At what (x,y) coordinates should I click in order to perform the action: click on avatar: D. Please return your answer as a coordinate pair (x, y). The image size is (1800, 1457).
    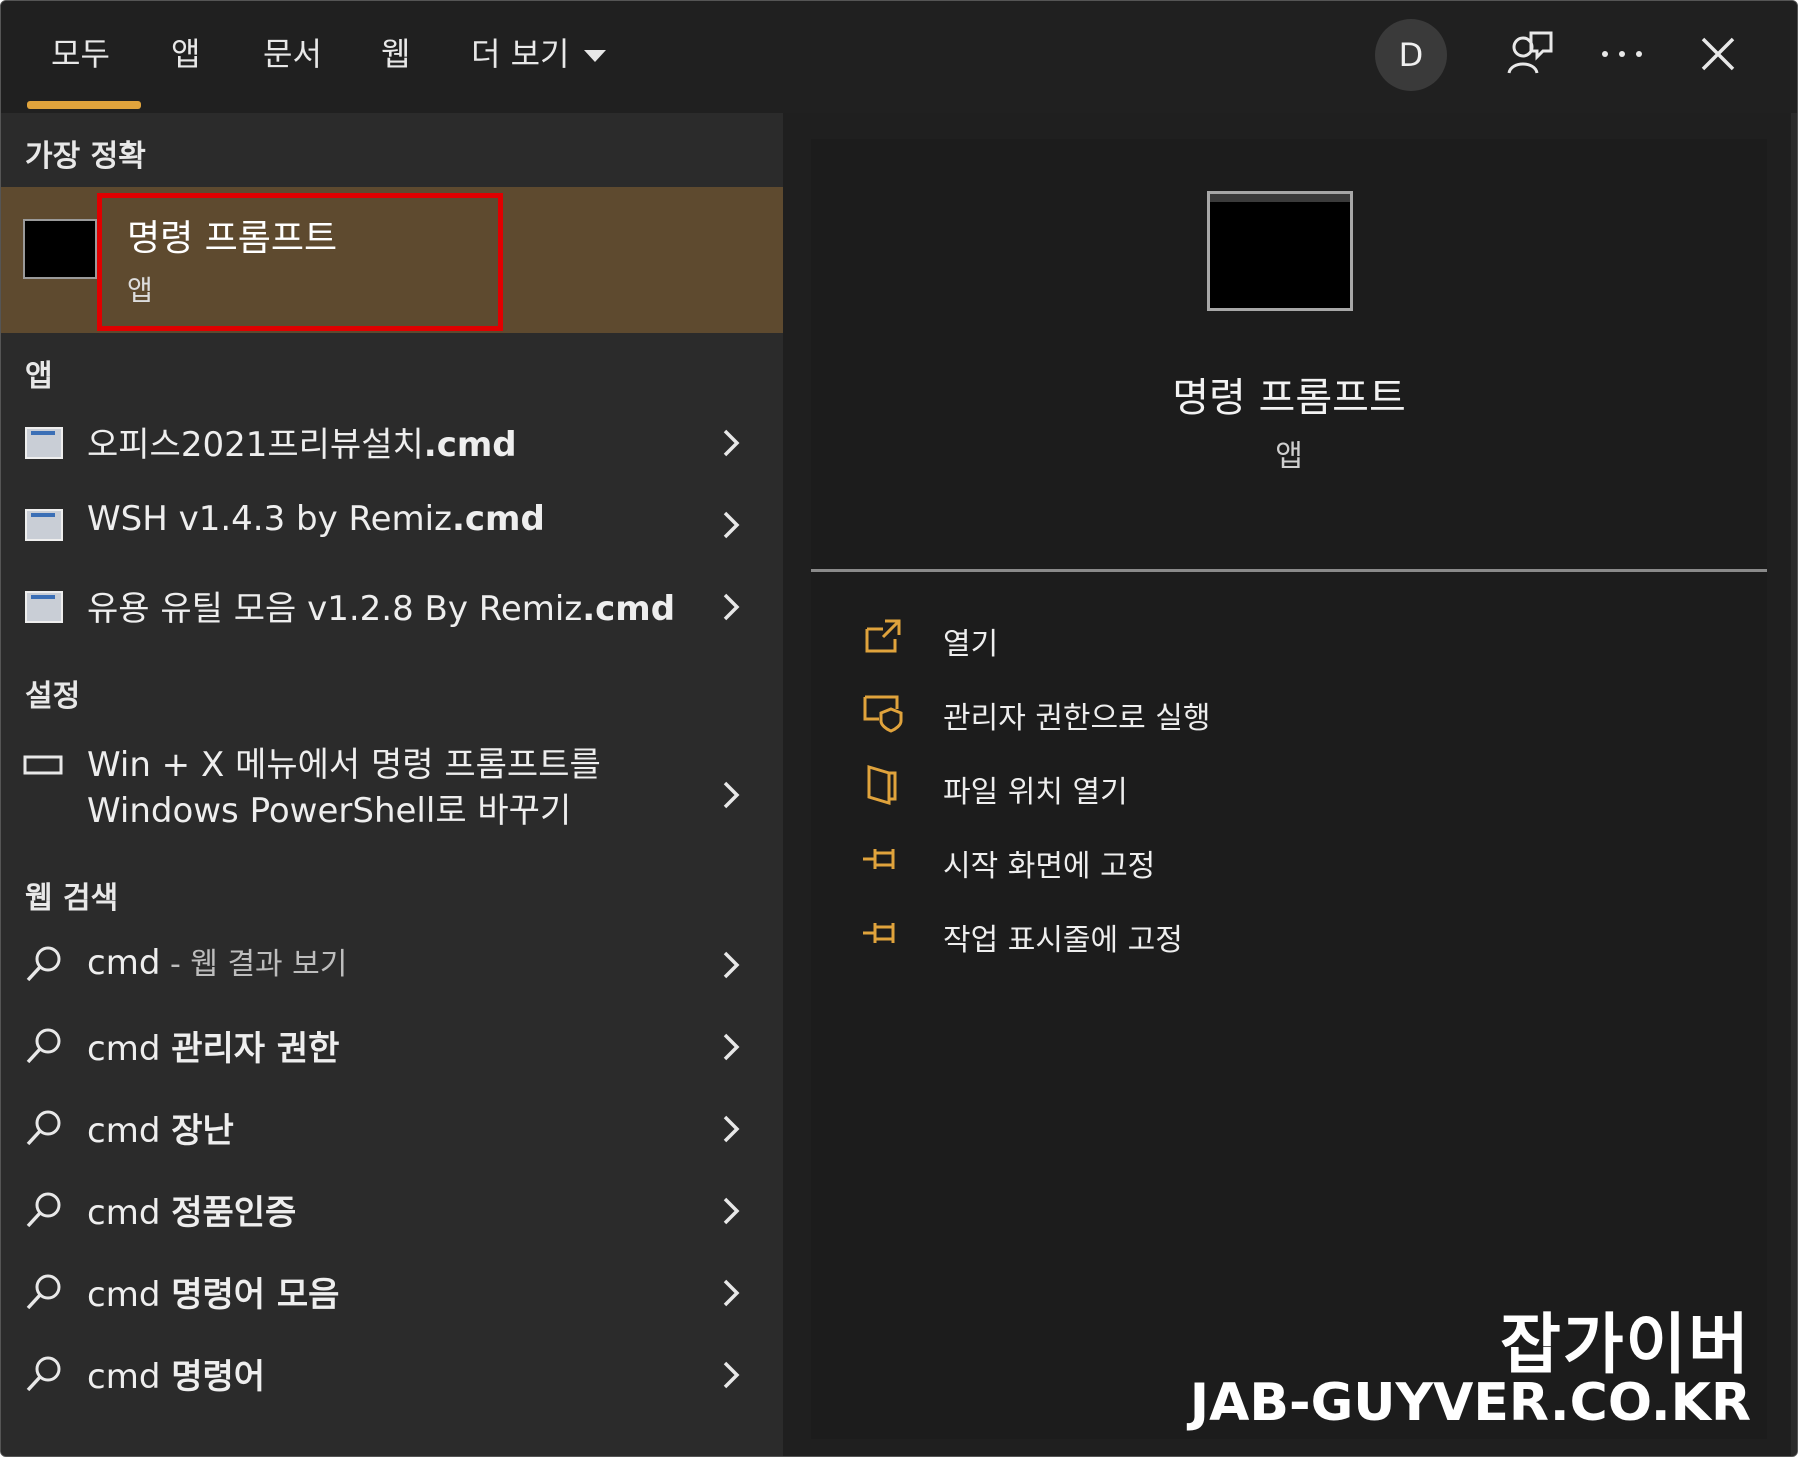
    Looking at the image, I should click on (1411, 55).